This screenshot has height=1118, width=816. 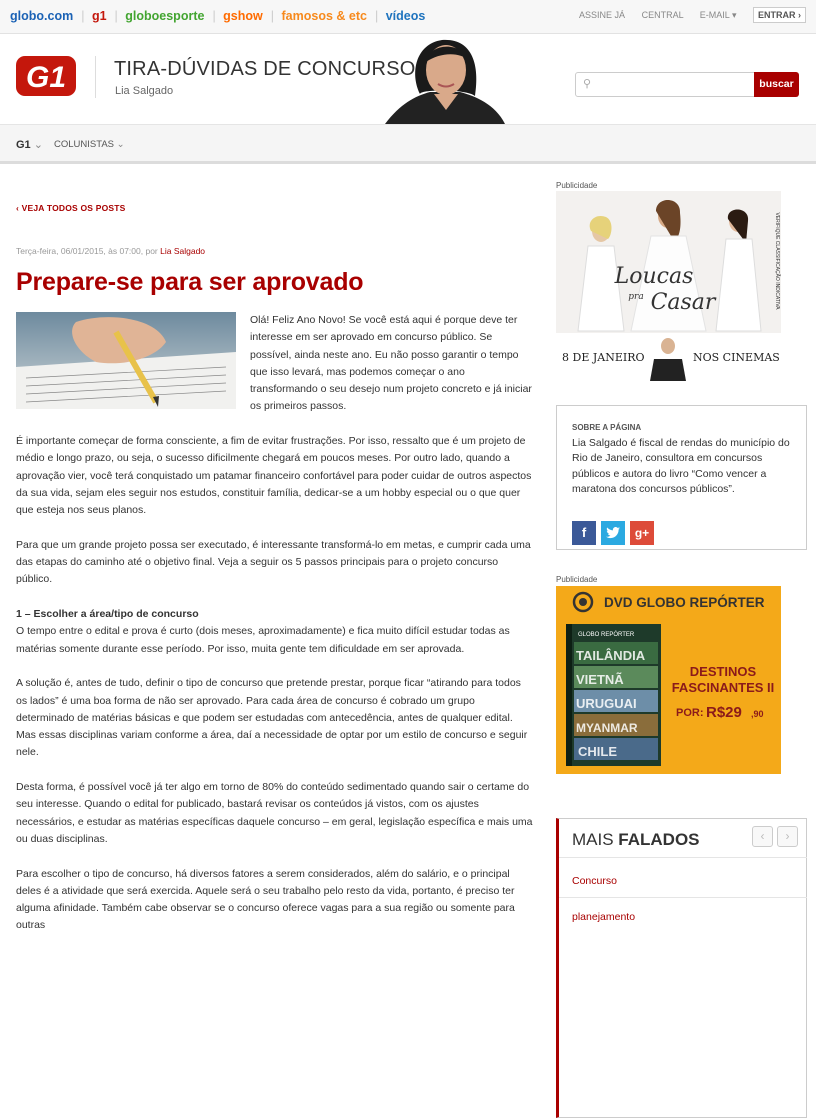 What do you see at coordinates (723, 671) in the screenshot?
I see `dvd-headline-1: DESTINOS` at bounding box center [723, 671].